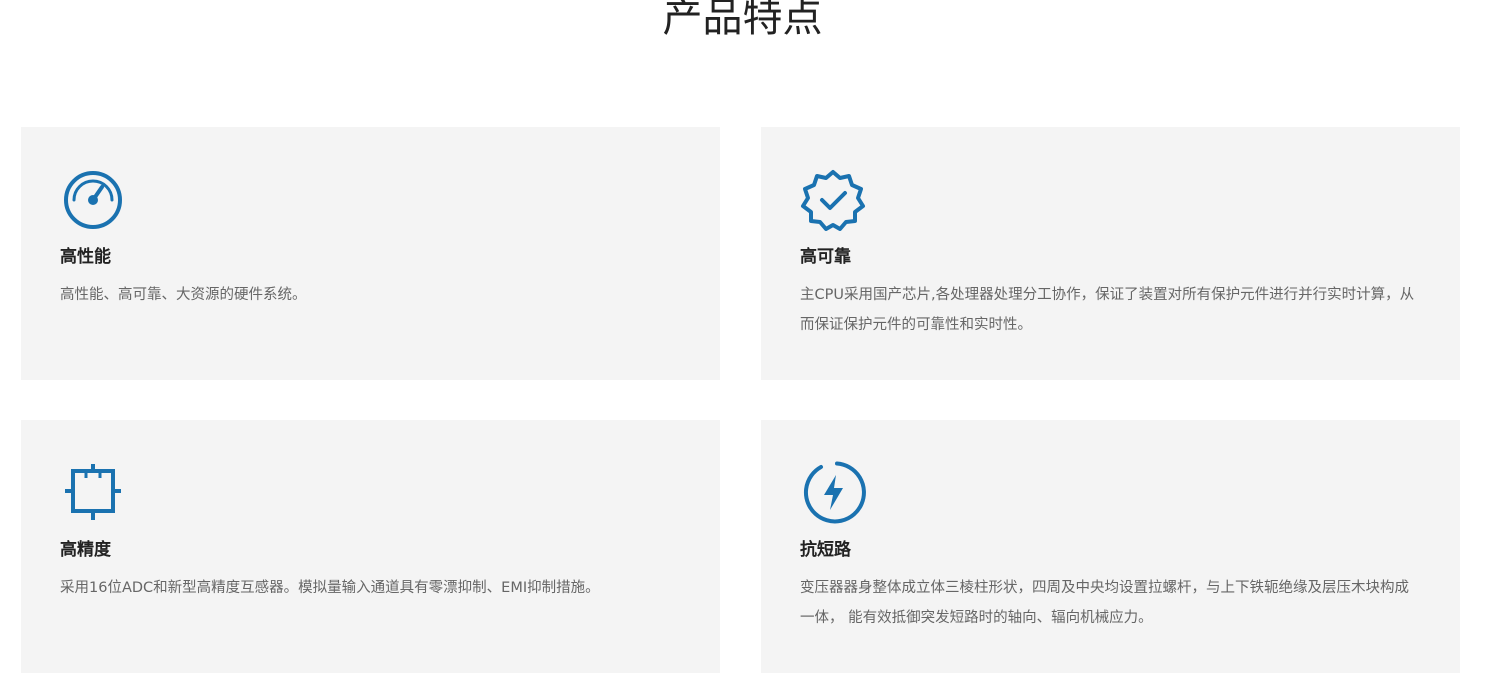 The height and width of the screenshot is (674, 1485). I want to click on feature-title: 抗短路, so click(825, 550).